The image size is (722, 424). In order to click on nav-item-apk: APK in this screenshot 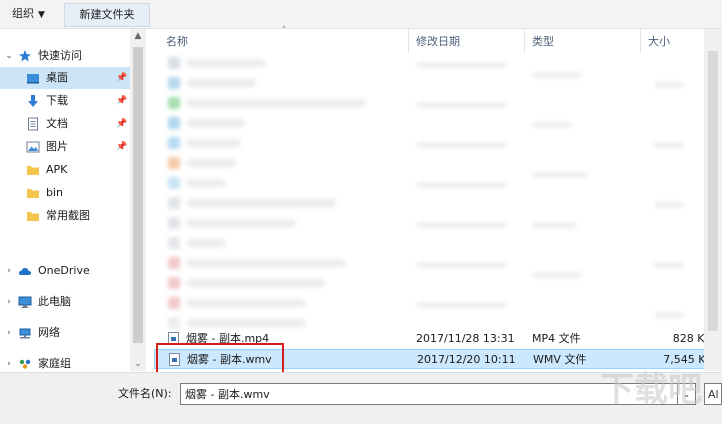, I will do `click(65, 170)`.